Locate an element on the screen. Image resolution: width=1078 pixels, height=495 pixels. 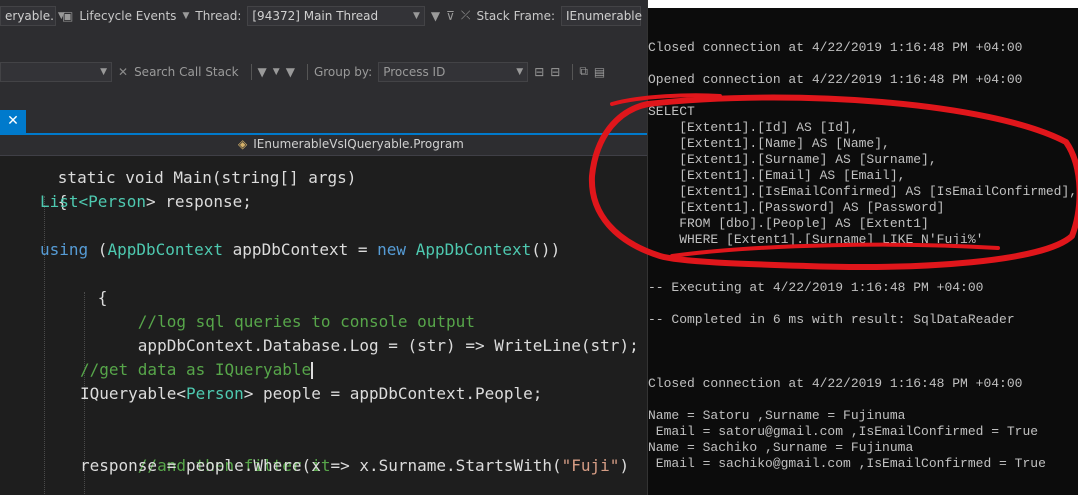
clear-search-icon: ✕ is located at coordinates (123, 72).